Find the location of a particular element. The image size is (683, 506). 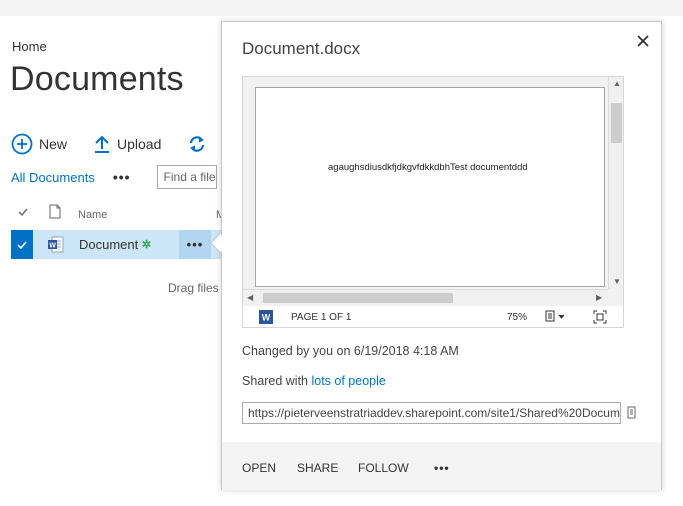

checkmark-icon is located at coordinates (22, 244).